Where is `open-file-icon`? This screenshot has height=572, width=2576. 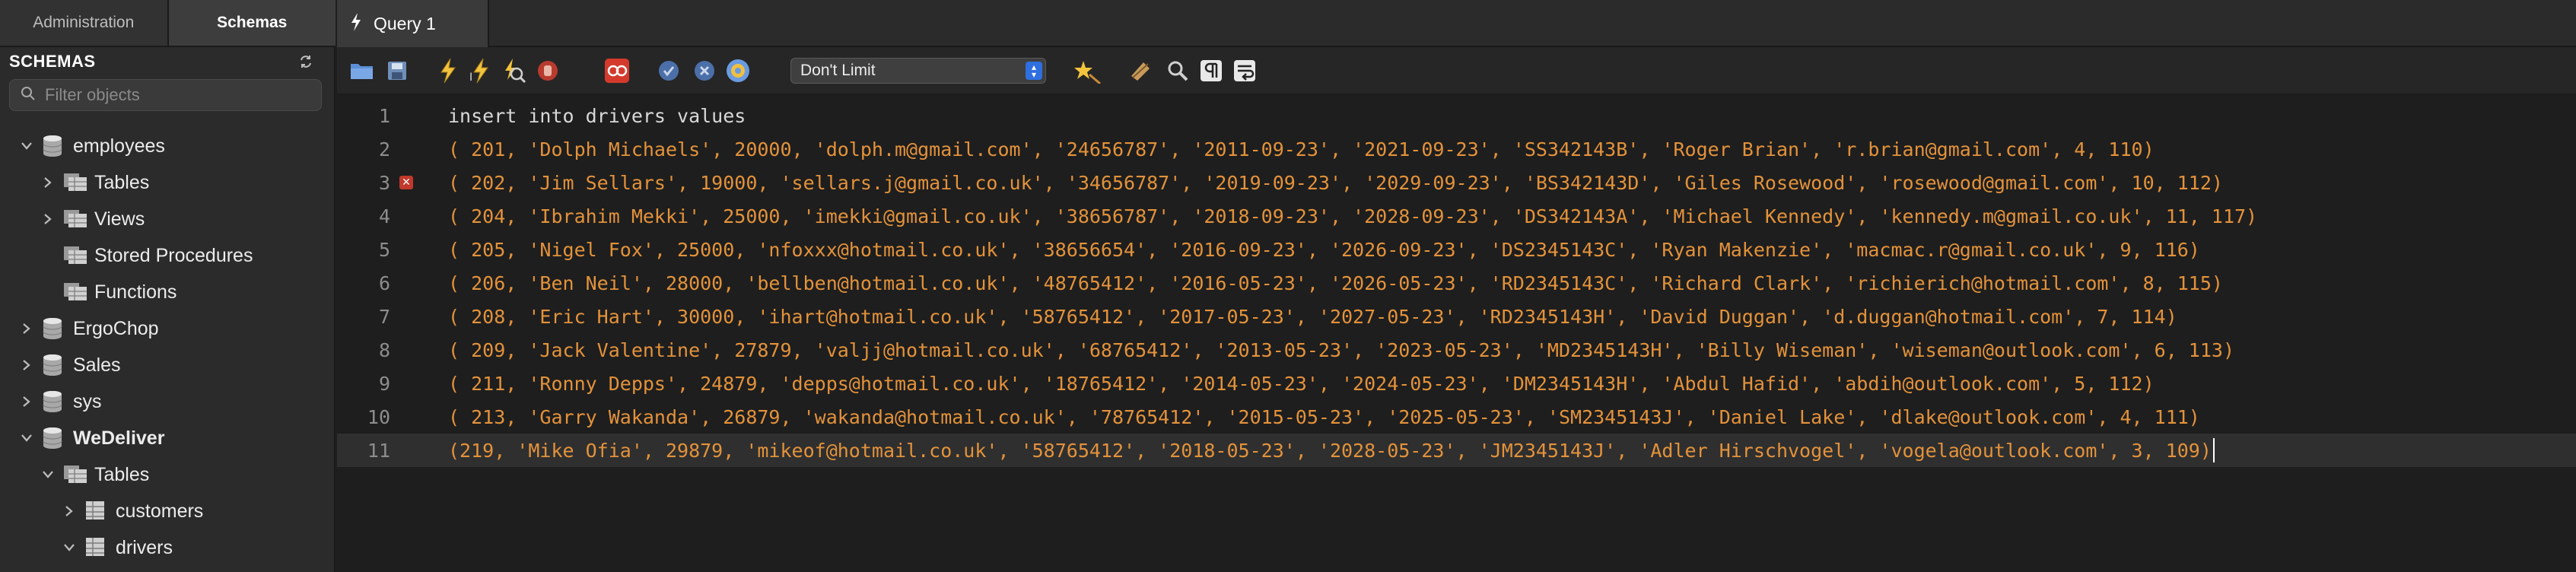
open-file-icon is located at coordinates (363, 70).